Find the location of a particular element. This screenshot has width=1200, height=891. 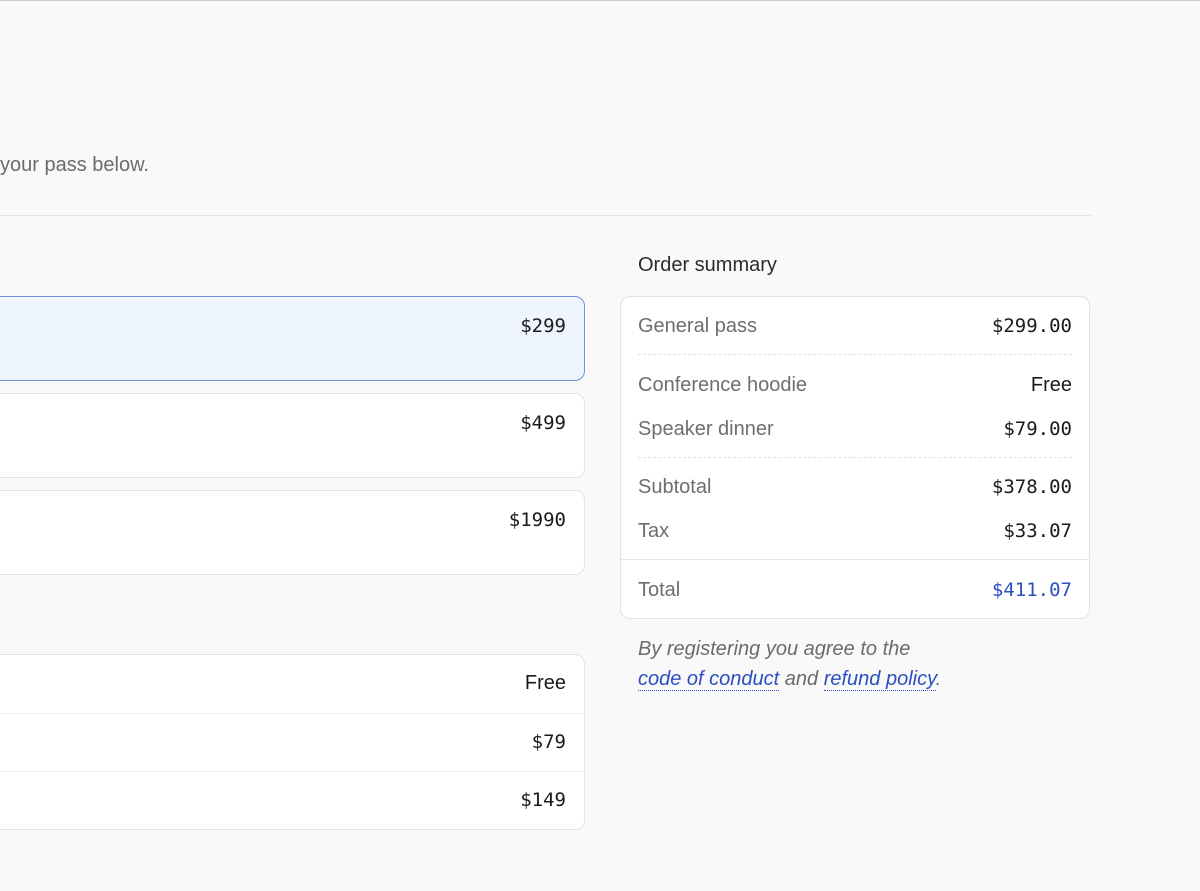

addon-price: Free is located at coordinates (545, 683).